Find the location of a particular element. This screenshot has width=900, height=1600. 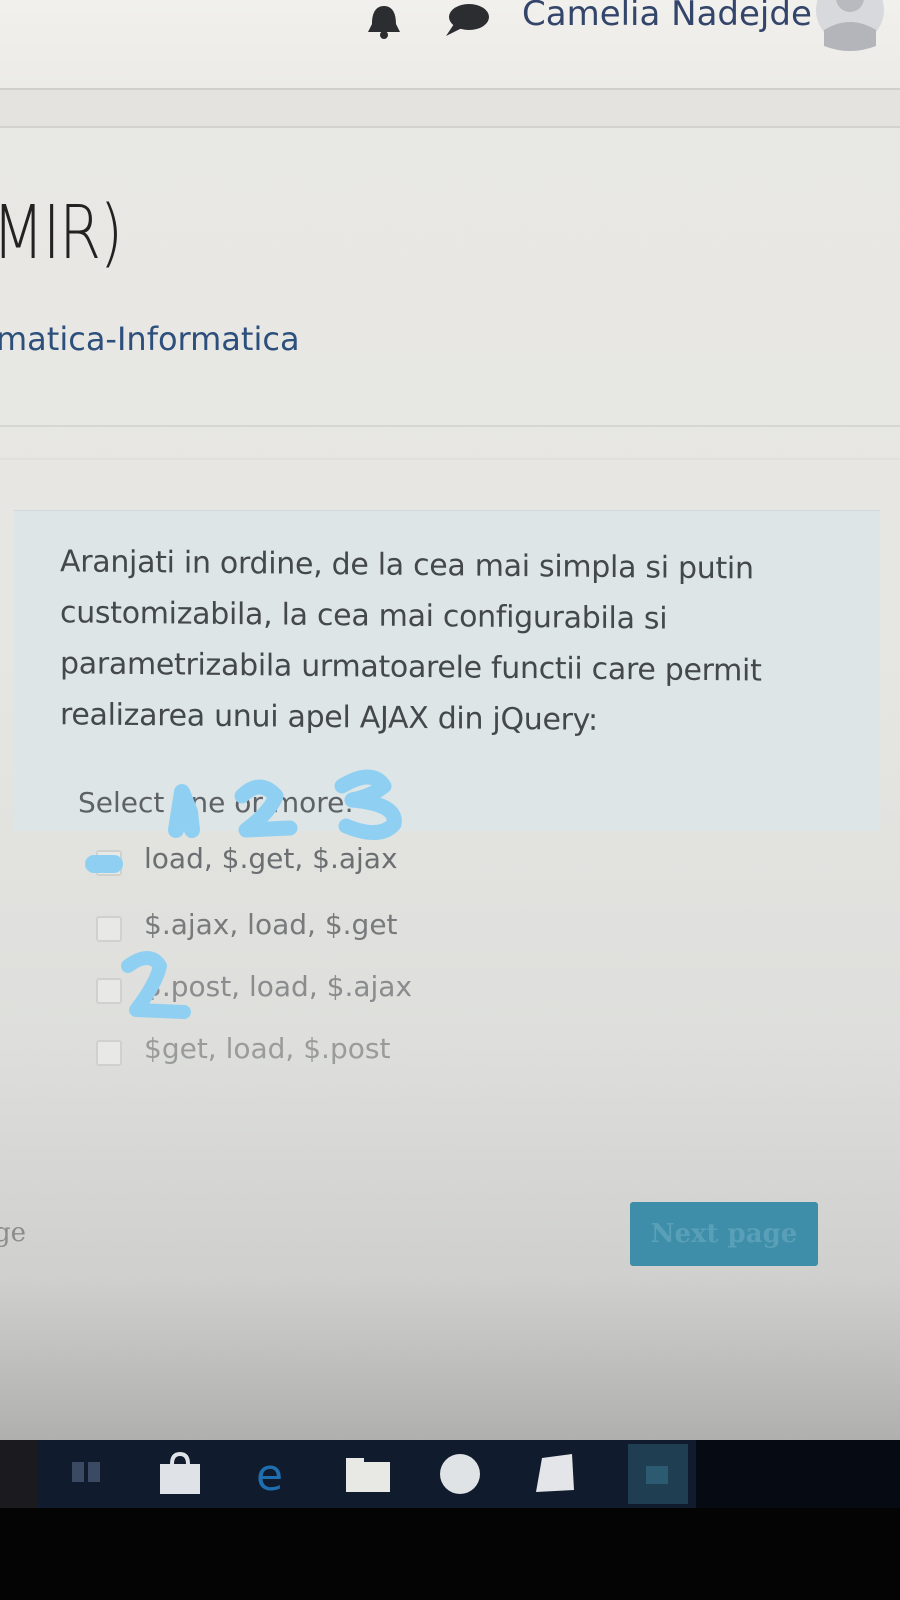

top-navbar: Camelia Nadejde is located at coordinates (450, 45).